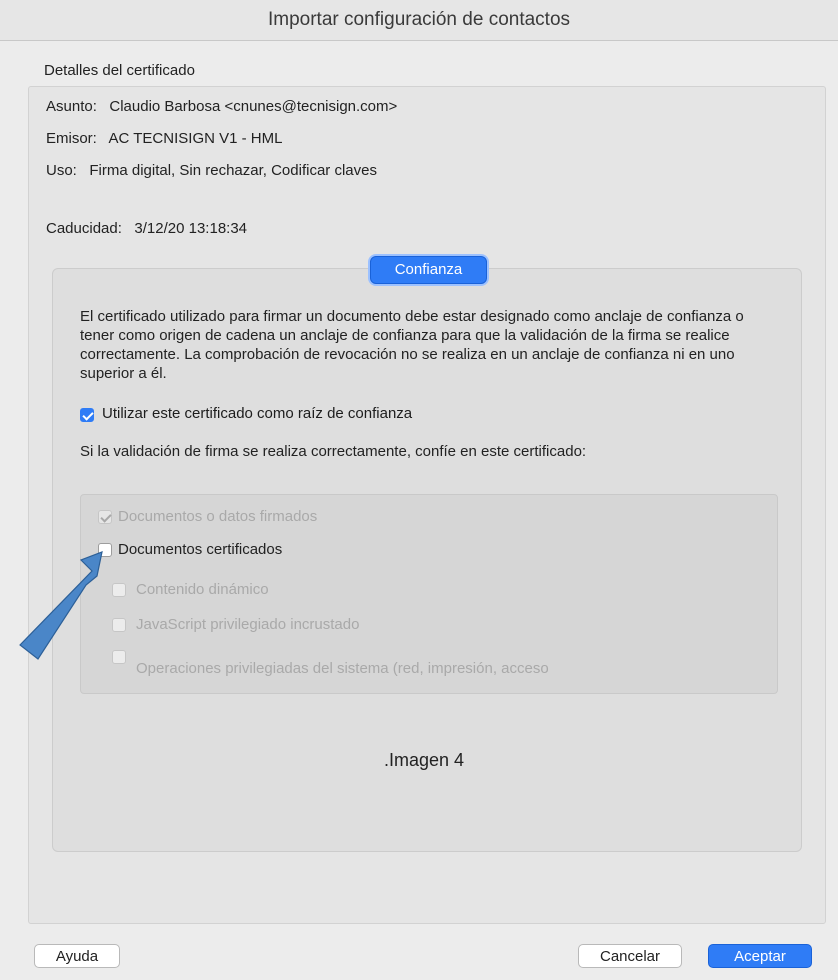  What do you see at coordinates (760, 956) in the screenshot?
I see `accept-button: Aceptar` at bounding box center [760, 956].